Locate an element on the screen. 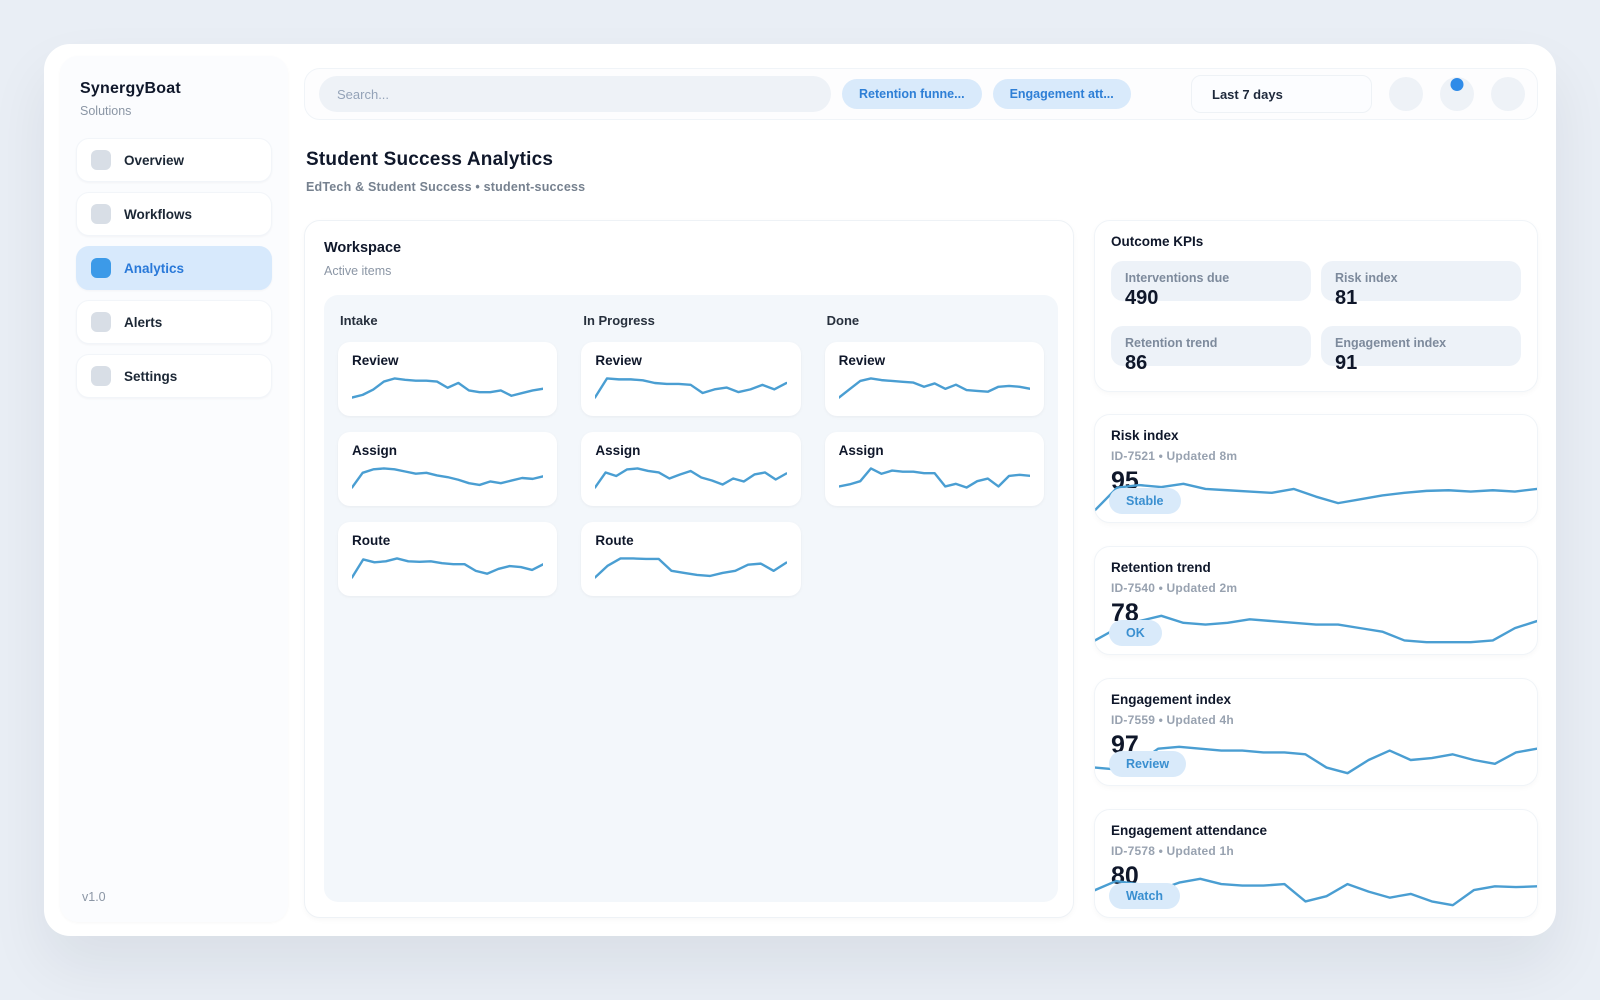 The image size is (1600, 1000). search-input is located at coordinates (575, 94).